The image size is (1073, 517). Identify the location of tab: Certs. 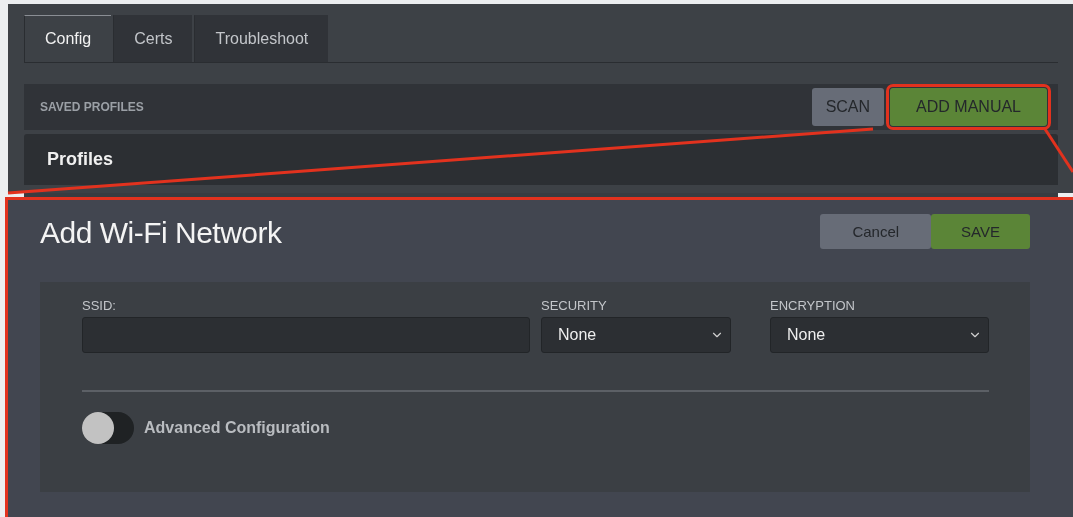
(153, 38).